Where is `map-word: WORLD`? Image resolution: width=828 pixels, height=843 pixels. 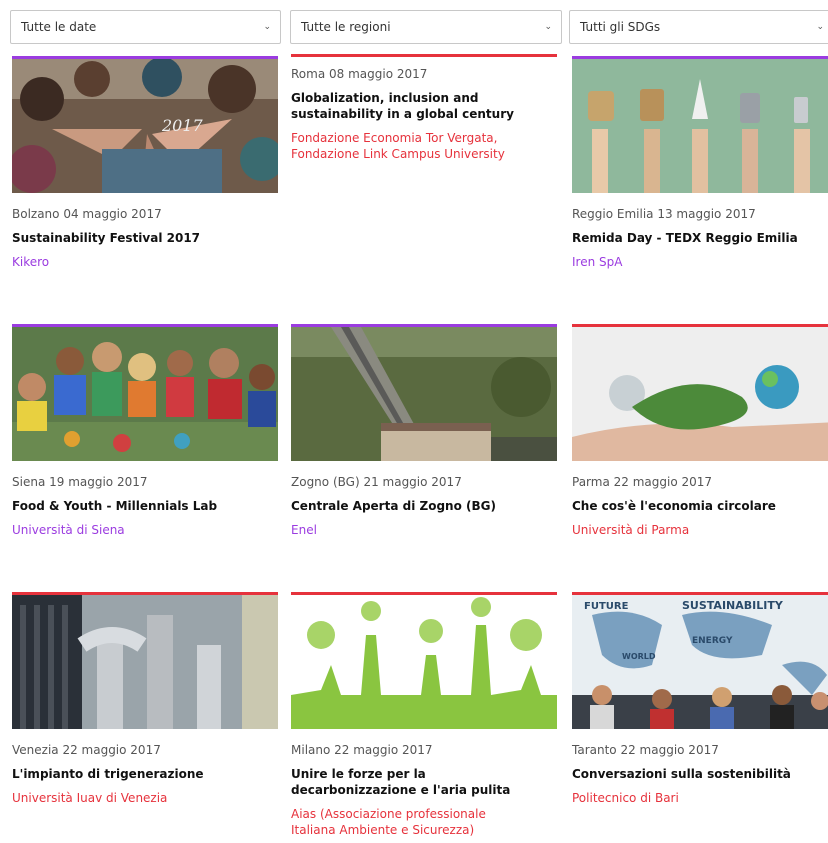
map-word: WORLD is located at coordinates (639, 656).